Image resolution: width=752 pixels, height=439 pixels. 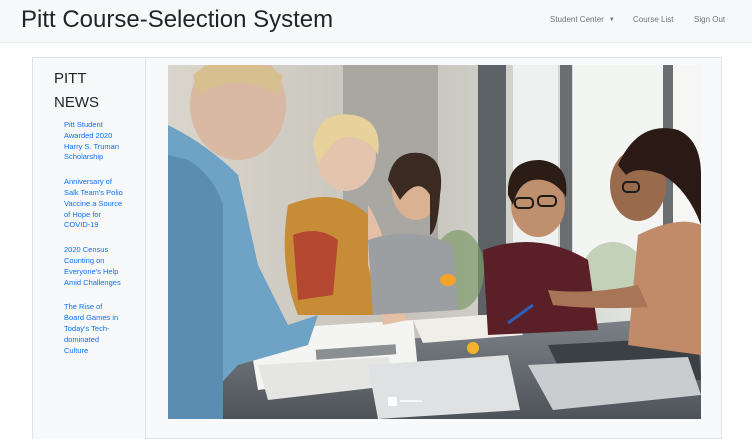 What do you see at coordinates (709, 19) in the screenshot?
I see `sign-out-link: Sign Out` at bounding box center [709, 19].